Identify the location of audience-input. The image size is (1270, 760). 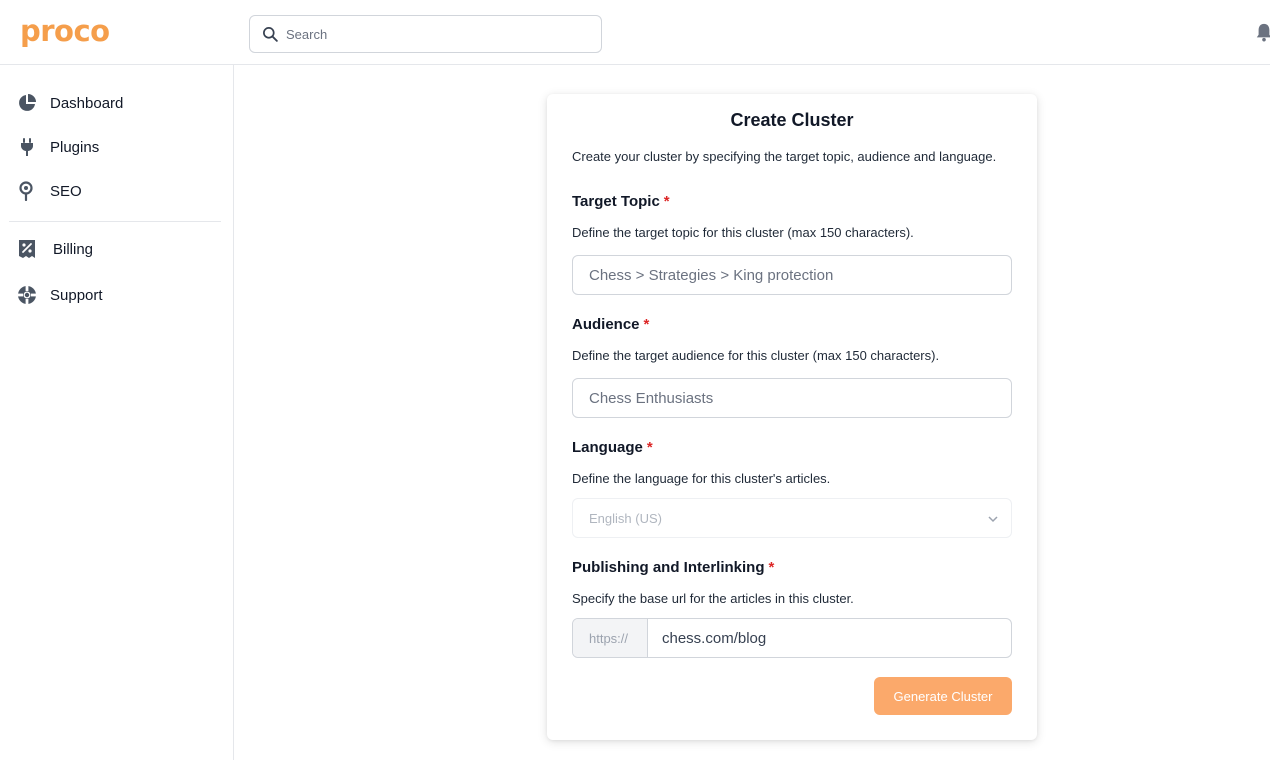
(792, 398).